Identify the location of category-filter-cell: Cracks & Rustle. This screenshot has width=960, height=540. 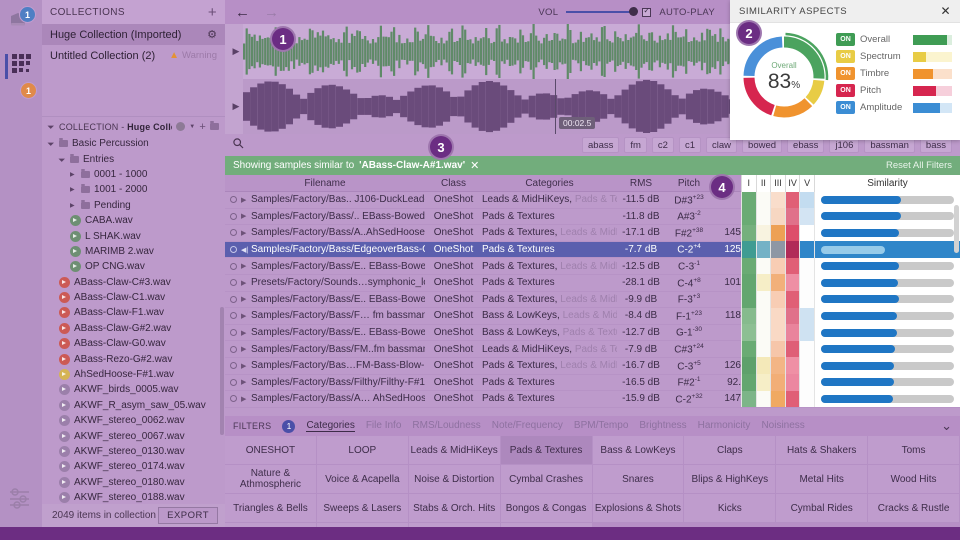
(914, 508).